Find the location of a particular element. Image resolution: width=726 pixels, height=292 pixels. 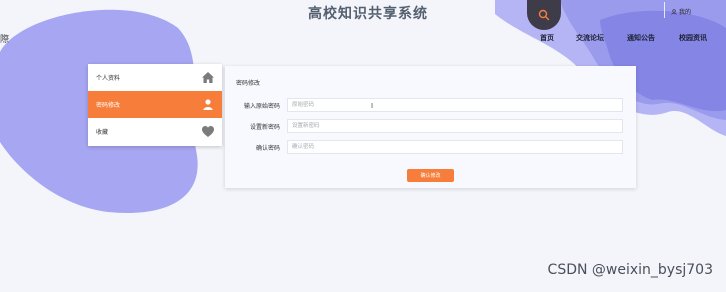

search-icon is located at coordinates (544, 15).